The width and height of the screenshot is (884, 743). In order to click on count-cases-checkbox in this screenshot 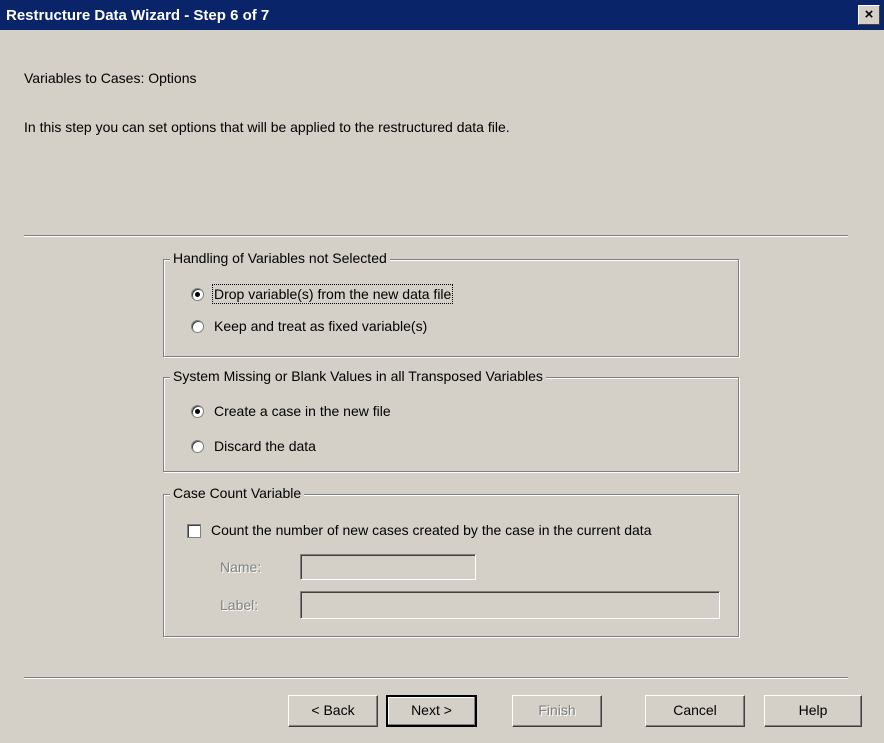, I will do `click(194, 531)`.